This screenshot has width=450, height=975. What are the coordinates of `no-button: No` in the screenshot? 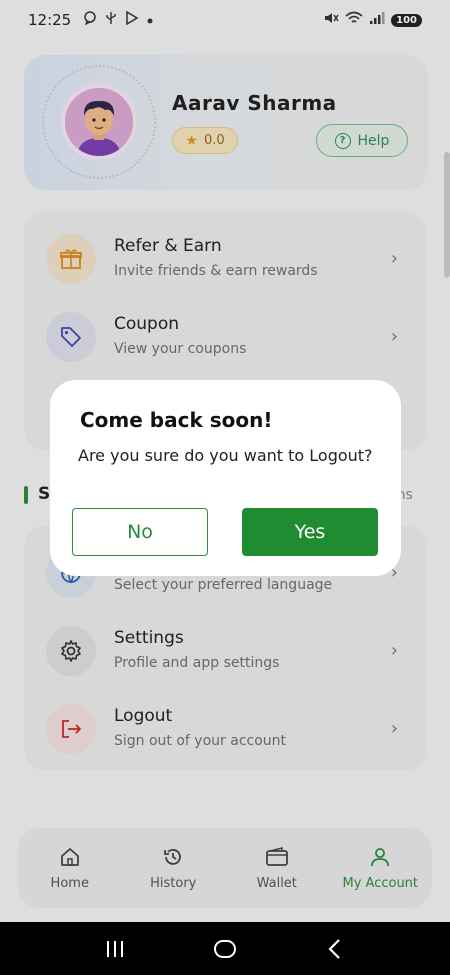 It's located at (140, 532).